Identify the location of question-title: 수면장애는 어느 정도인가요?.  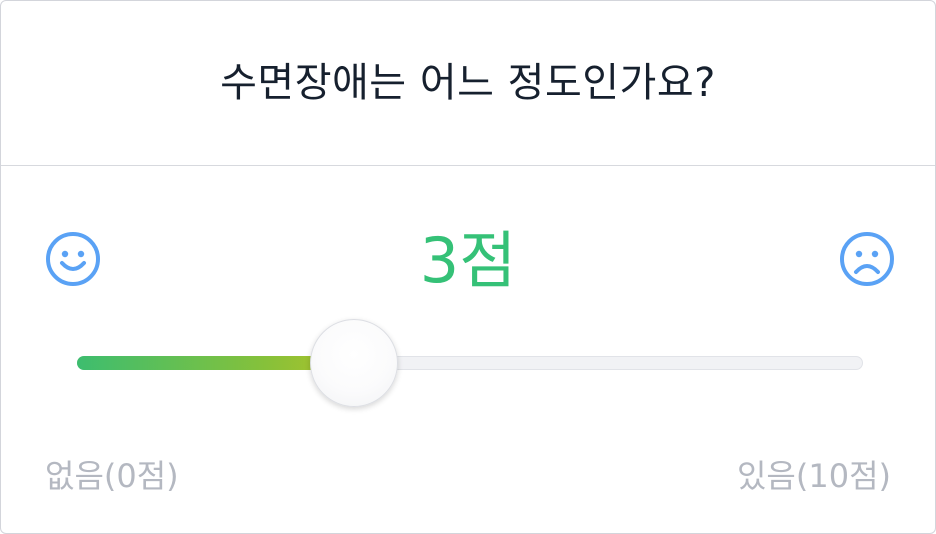
(468, 83).